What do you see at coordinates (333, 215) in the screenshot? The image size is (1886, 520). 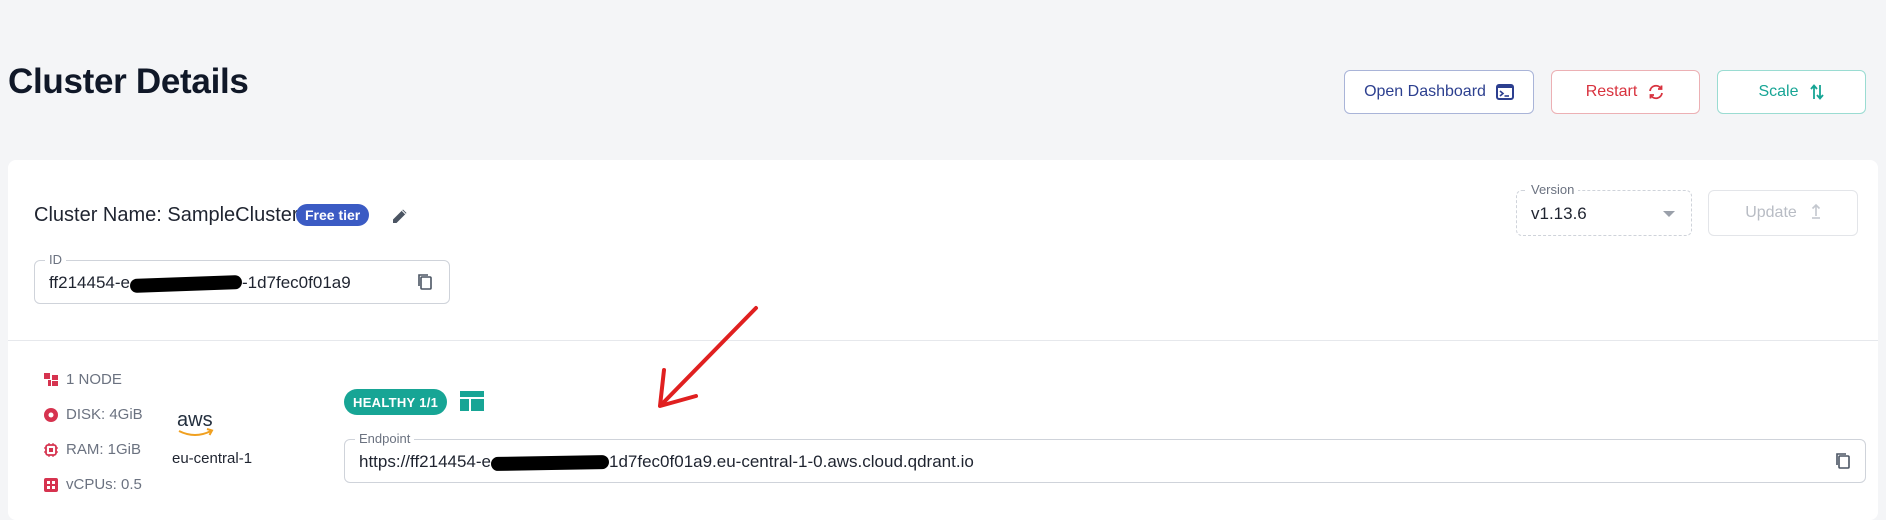 I see `tier-badge: Free tier` at bounding box center [333, 215].